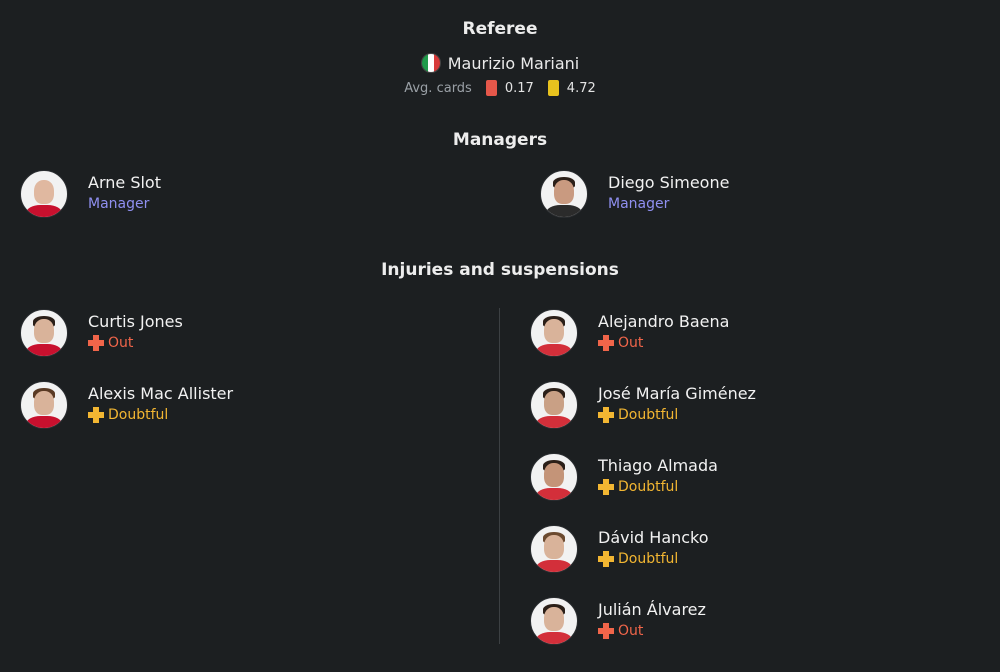 This screenshot has width=1000, height=672. Describe the element at coordinates (629, 333) in the screenshot. I see `injury-list-item: Alejandro Baena Out` at that location.